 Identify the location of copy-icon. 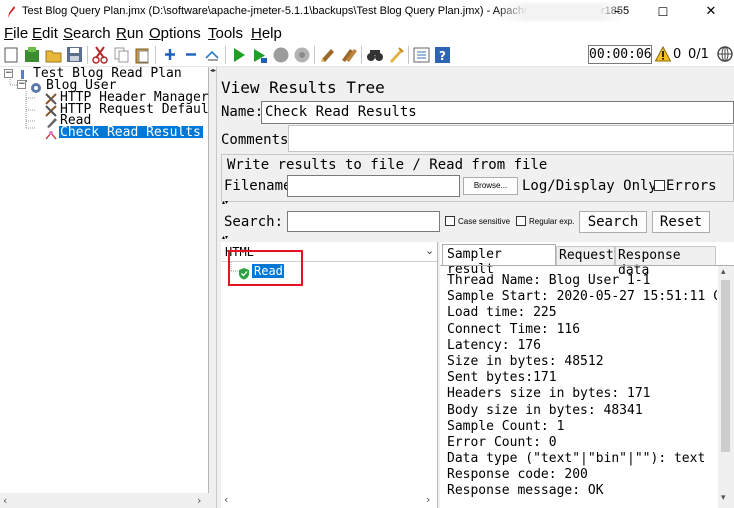
(122, 55).